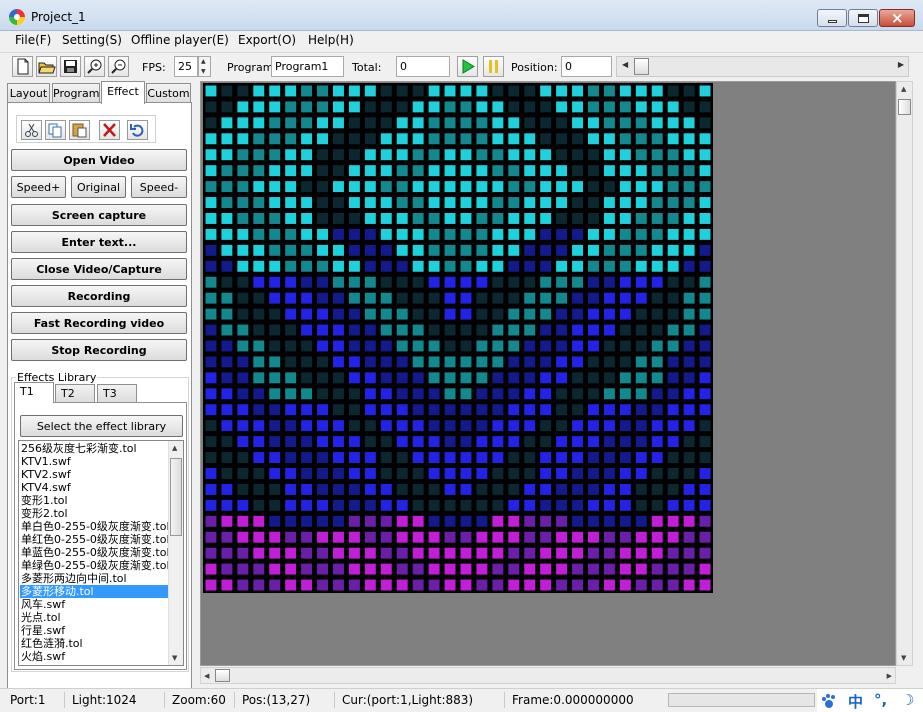 This screenshot has height=712, width=923. What do you see at coordinates (331, 40) in the screenshot?
I see `menu-help: Help(H)` at bounding box center [331, 40].